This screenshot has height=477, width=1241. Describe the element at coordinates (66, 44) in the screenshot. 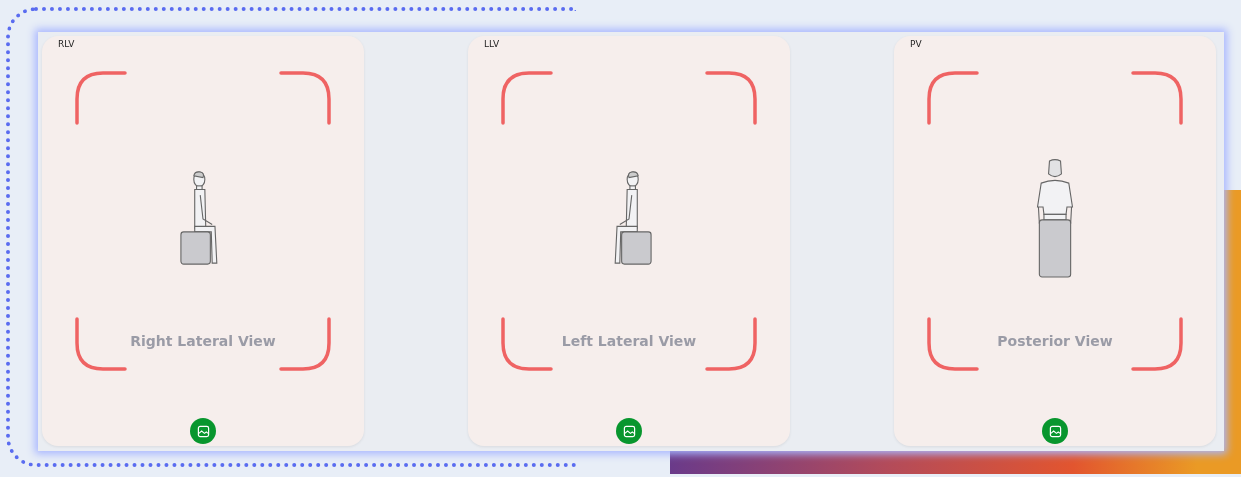

I see `view-code: RLV` at that location.